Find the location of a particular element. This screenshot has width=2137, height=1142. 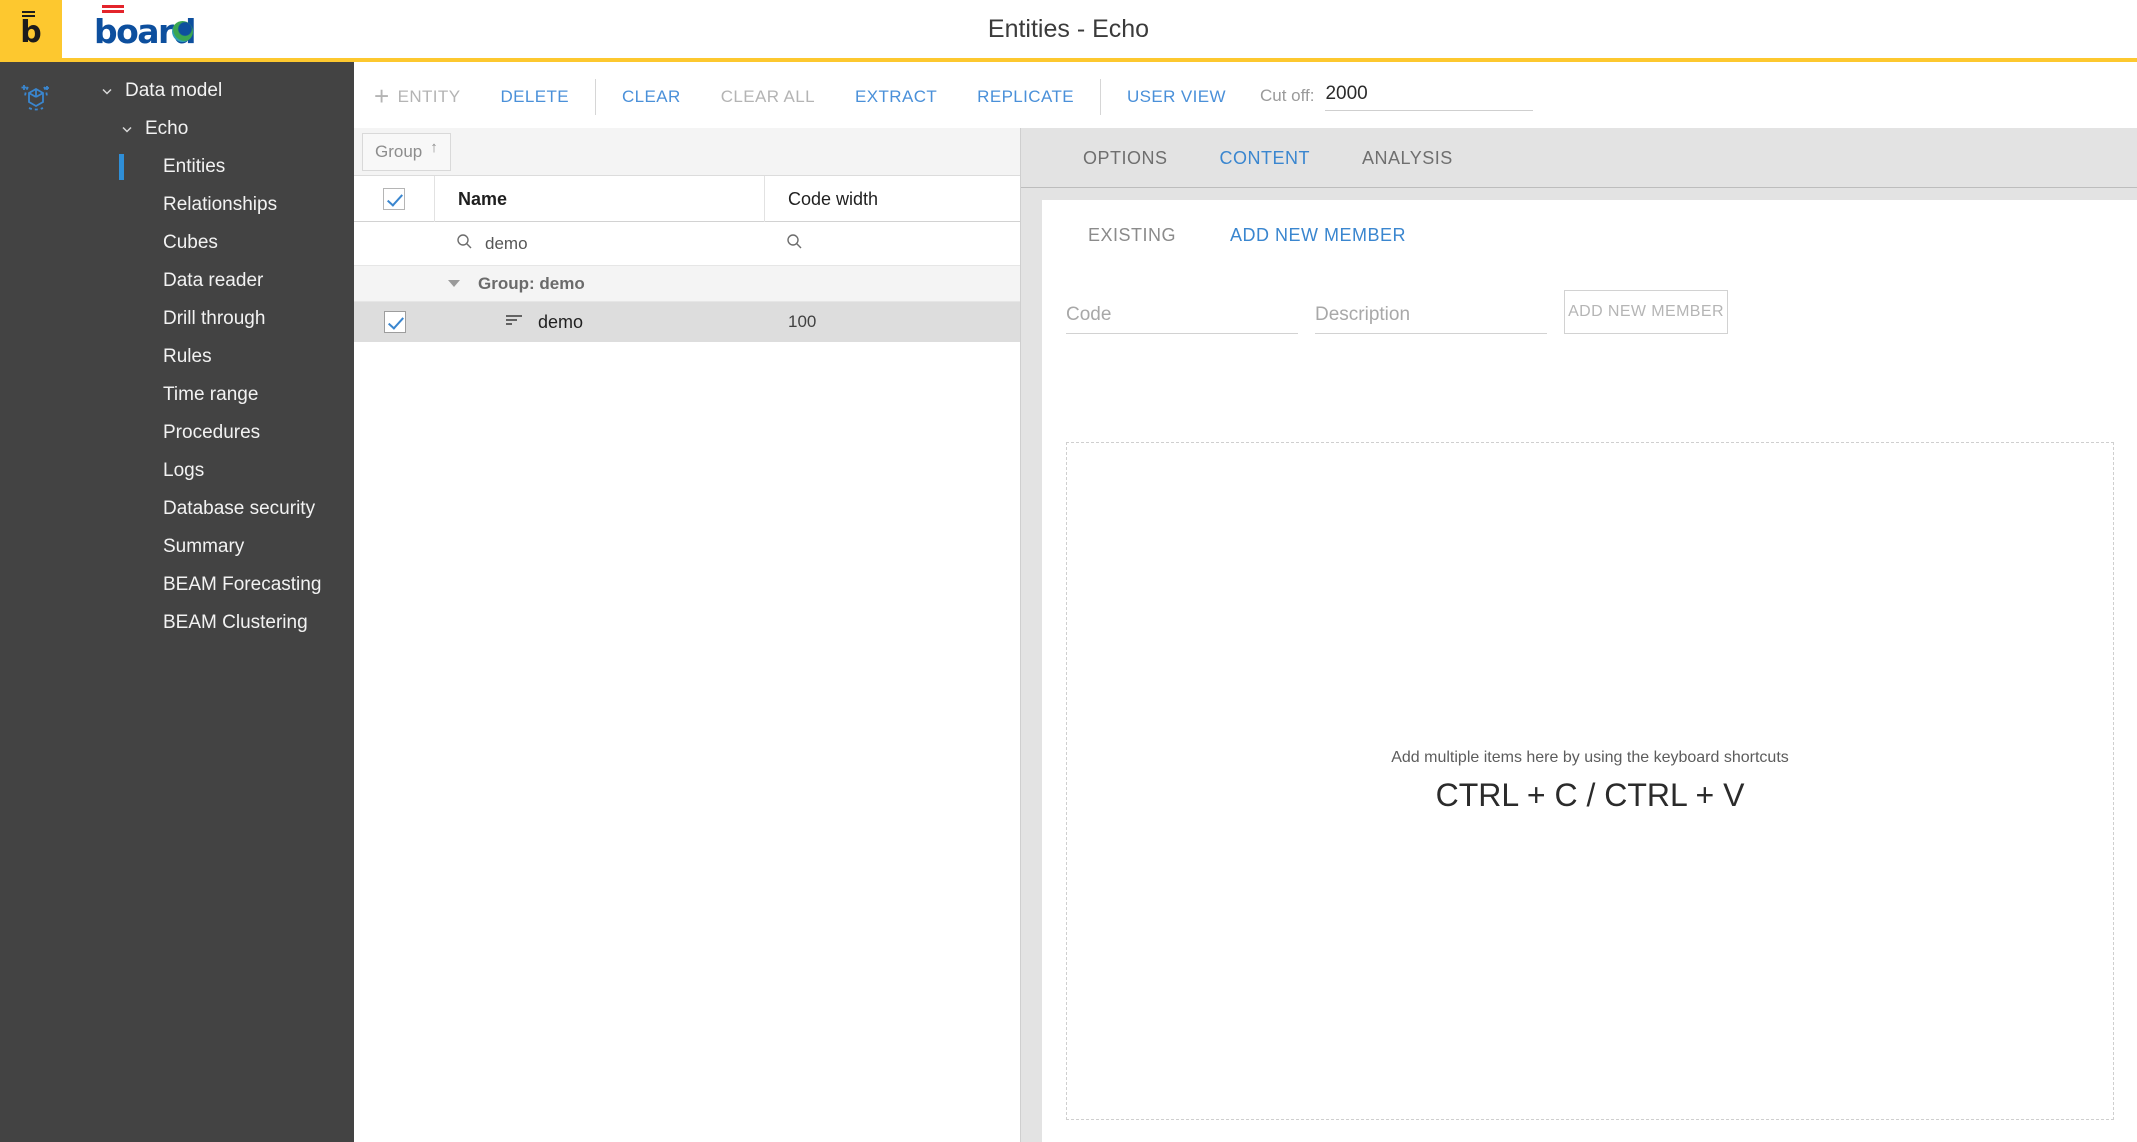

user-view-button: USER VIEW is located at coordinates (1176, 97).